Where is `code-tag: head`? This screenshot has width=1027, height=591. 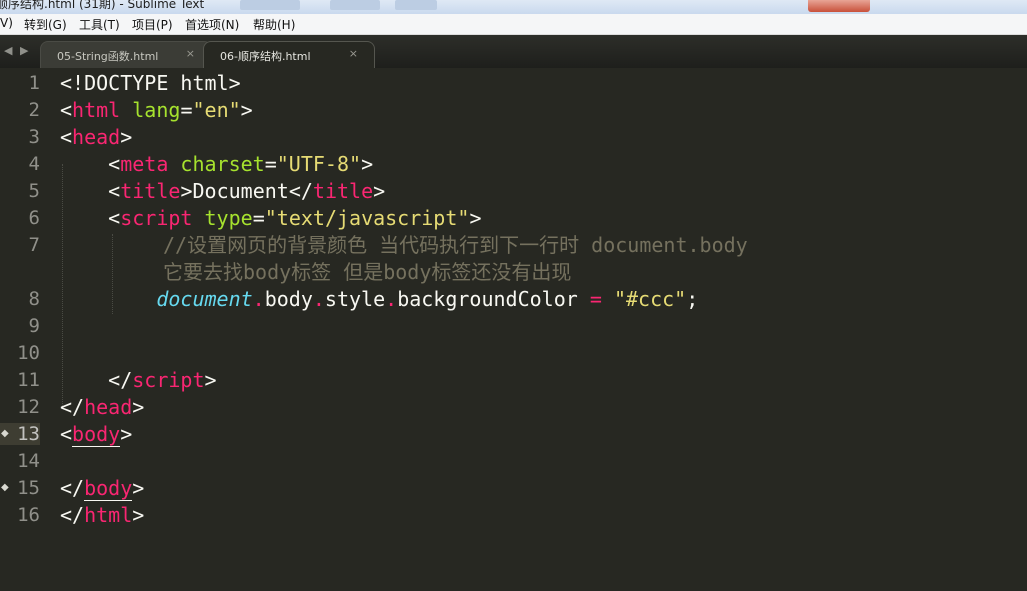 code-tag: head is located at coordinates (96, 137).